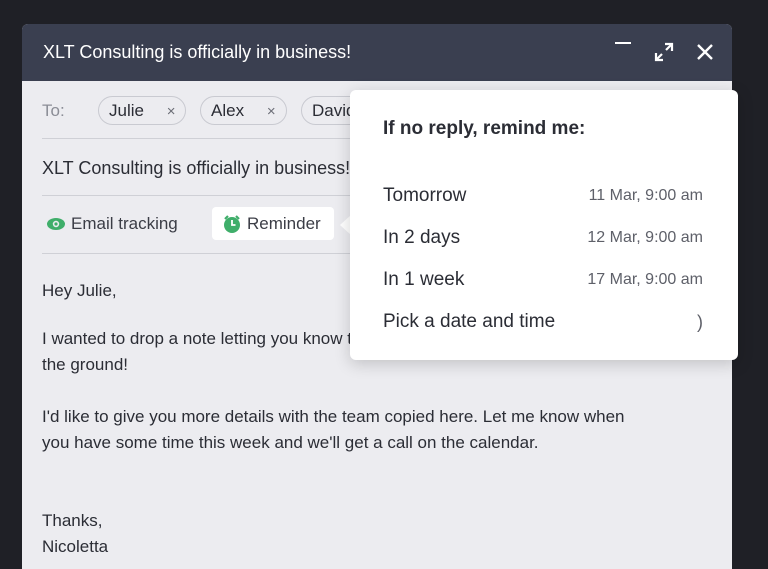 This screenshot has width=768, height=569. What do you see at coordinates (422, 237) in the screenshot?
I see `option-label: In 2 days` at bounding box center [422, 237].